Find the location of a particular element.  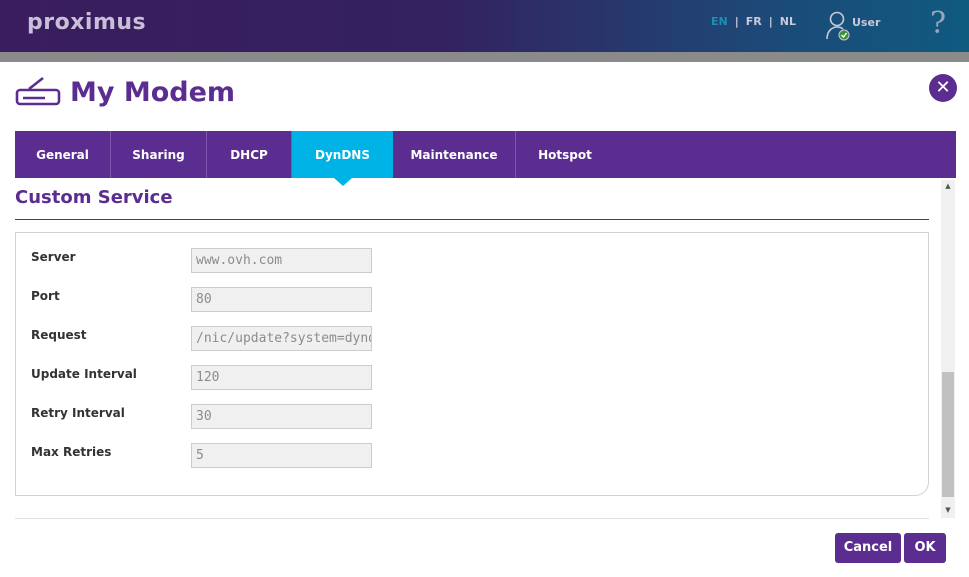

footer-divider is located at coordinates (472, 518).